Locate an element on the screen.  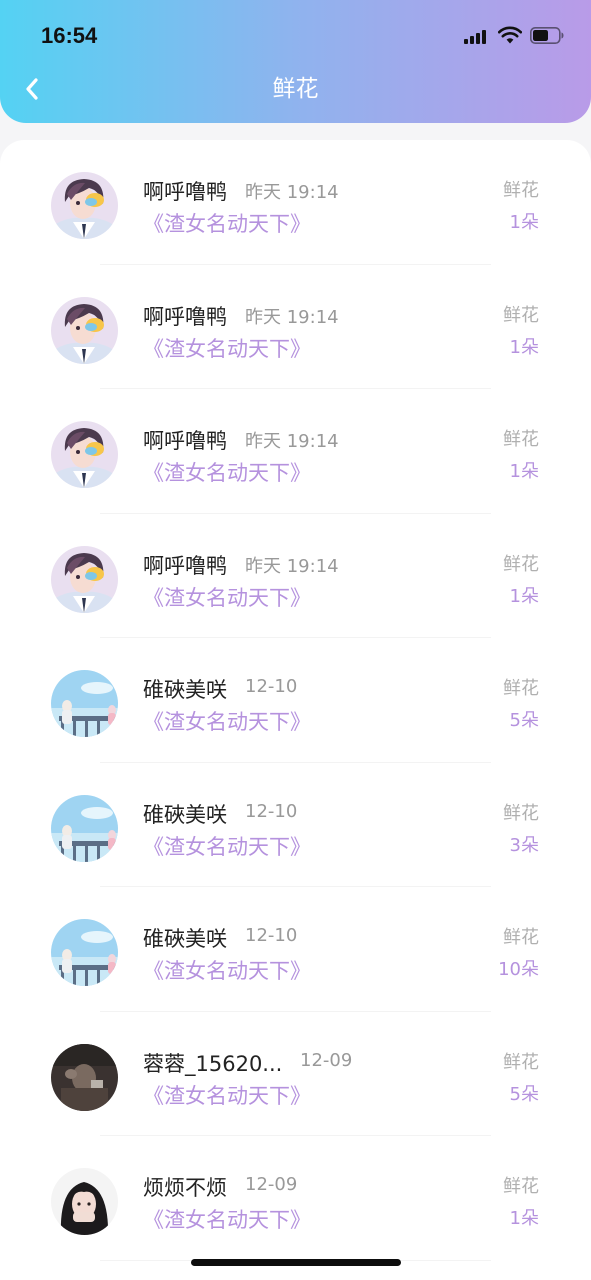
flower-record-row: 碓硤美咲 12-10 《渣女名动天下》 鲜花 3朵 is located at coordinates (295, 825).